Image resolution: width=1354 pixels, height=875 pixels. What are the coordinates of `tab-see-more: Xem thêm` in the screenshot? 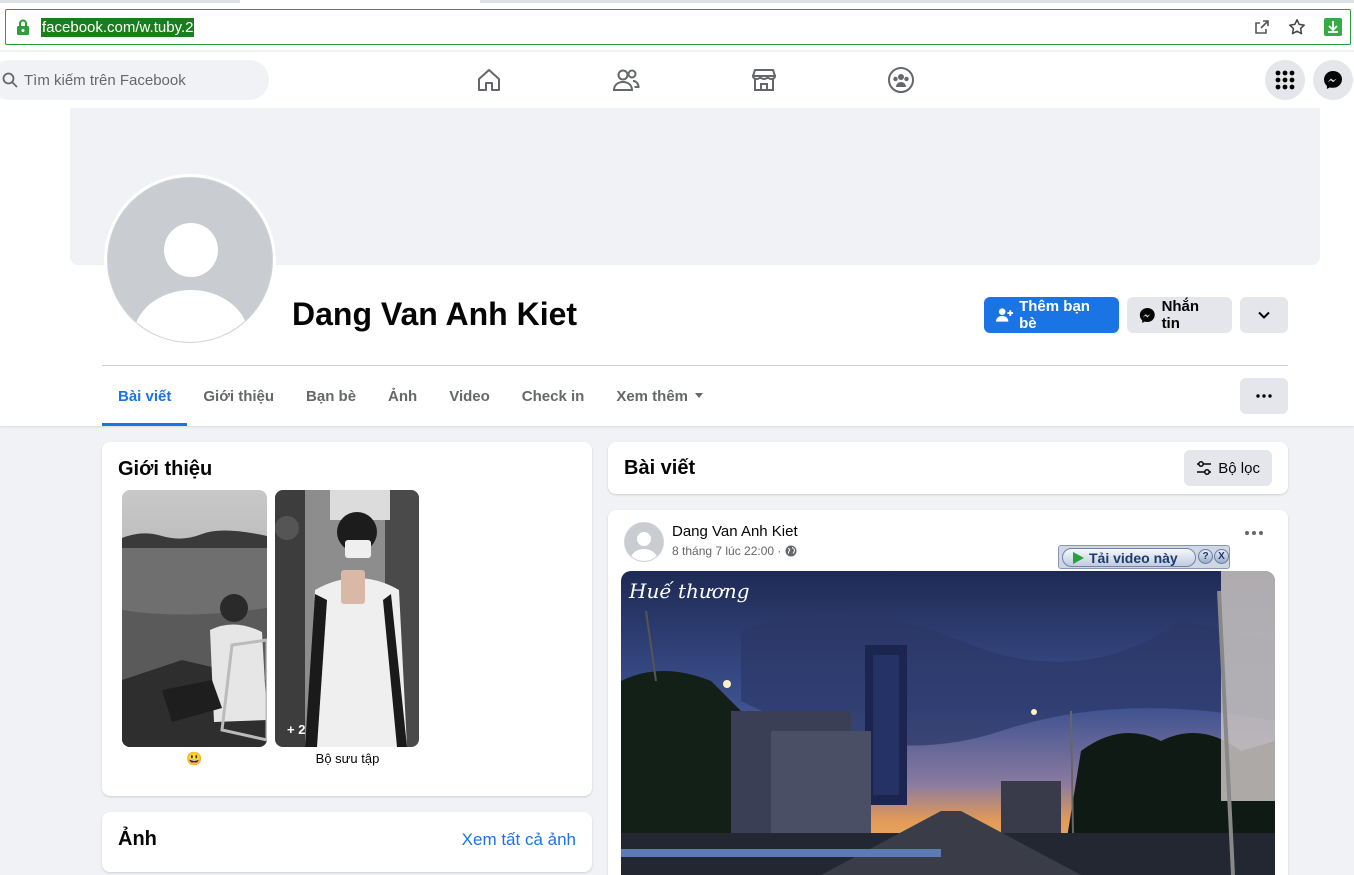 It's located at (660, 396).